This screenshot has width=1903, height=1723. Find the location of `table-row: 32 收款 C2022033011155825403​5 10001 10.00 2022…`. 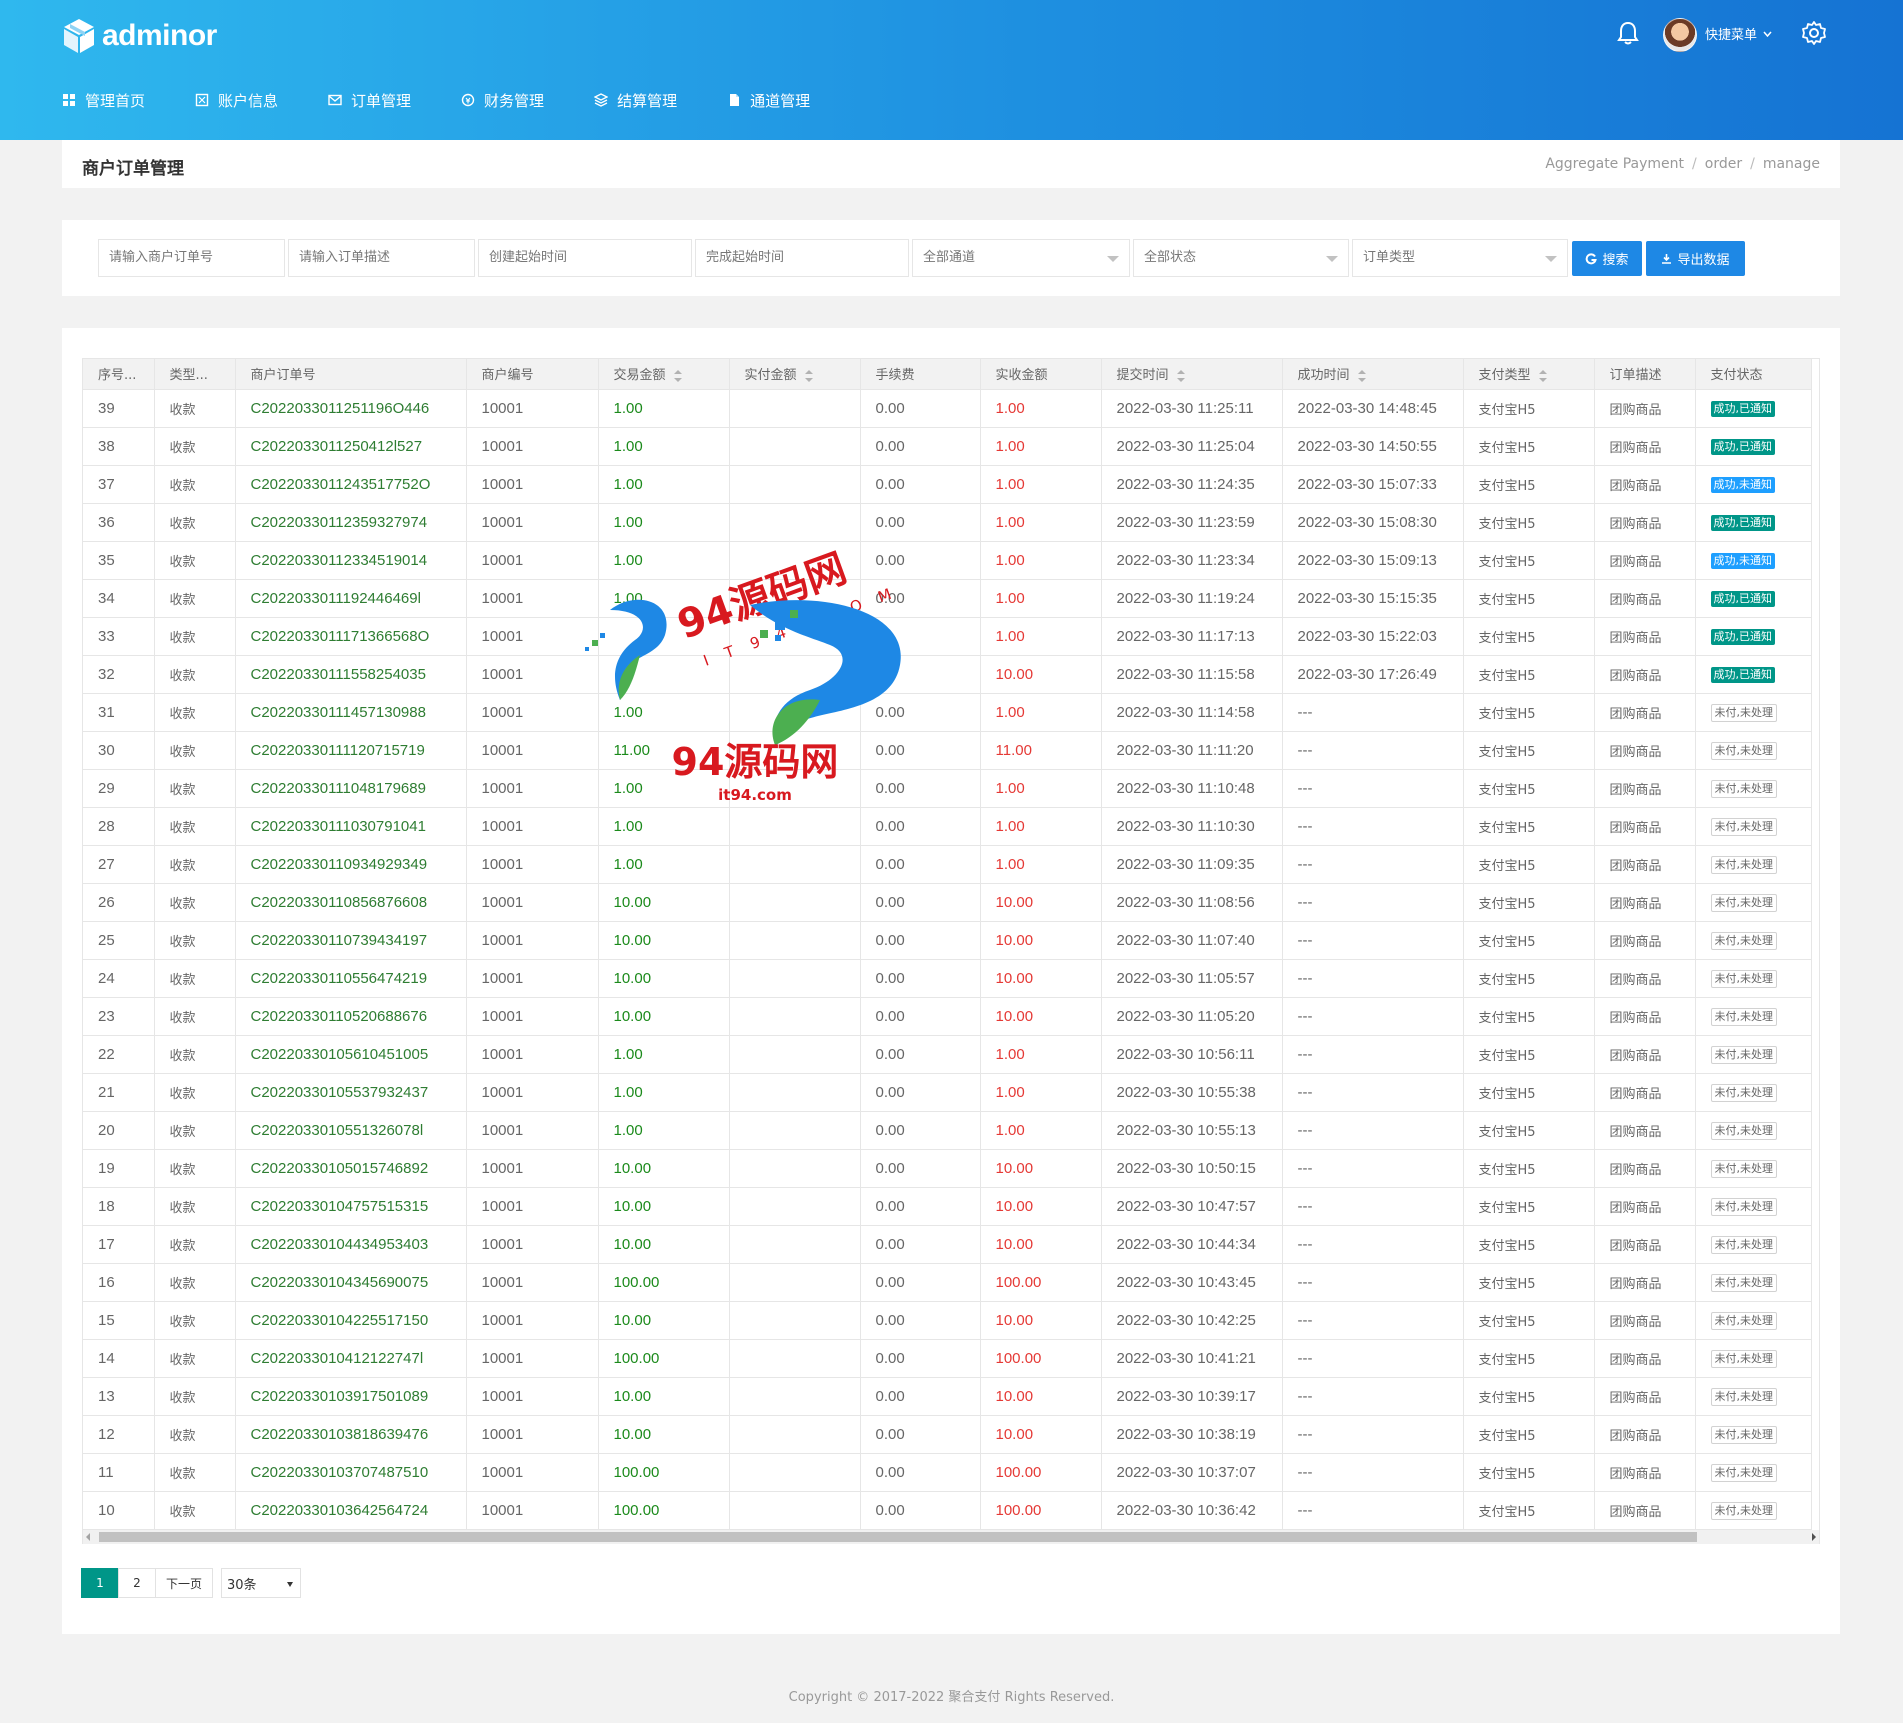

table-row: 32 收款 C2022033011155825403​5 10001 10.00 2022… is located at coordinates (947, 674).